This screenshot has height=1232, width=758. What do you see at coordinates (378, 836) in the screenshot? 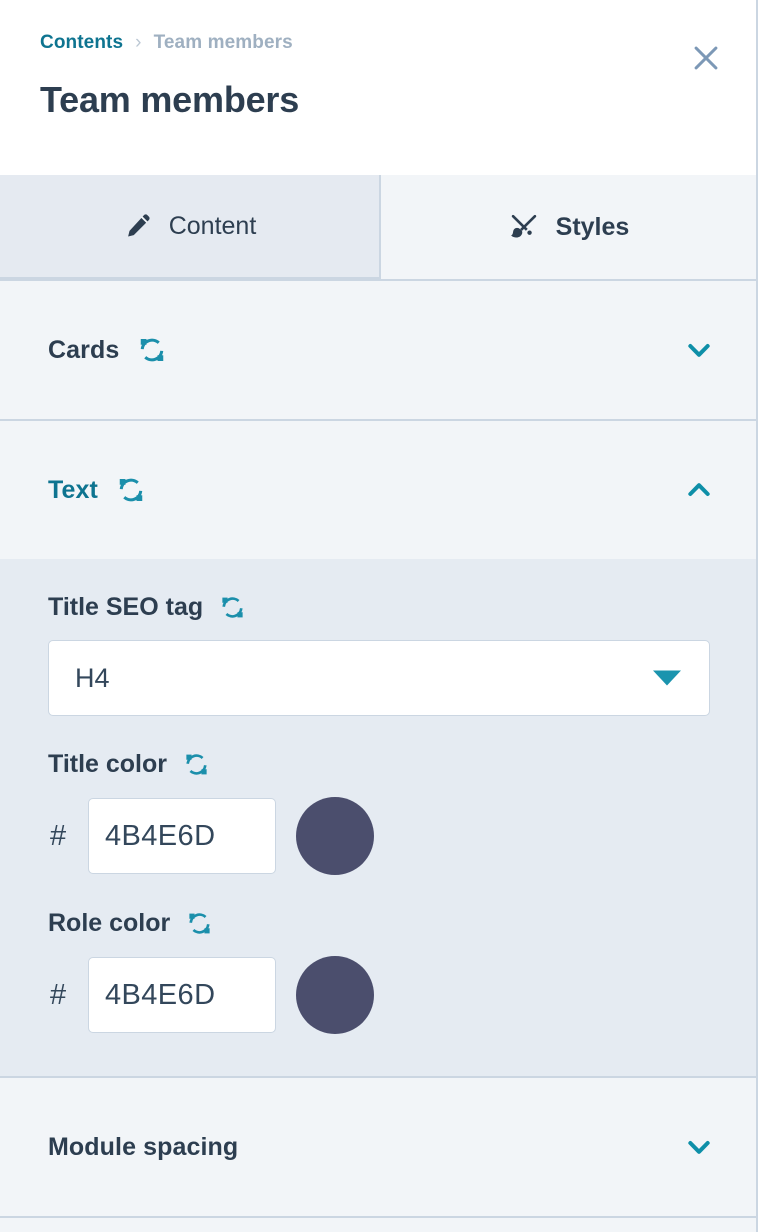
I see `title-color-row: #` at bounding box center [378, 836].